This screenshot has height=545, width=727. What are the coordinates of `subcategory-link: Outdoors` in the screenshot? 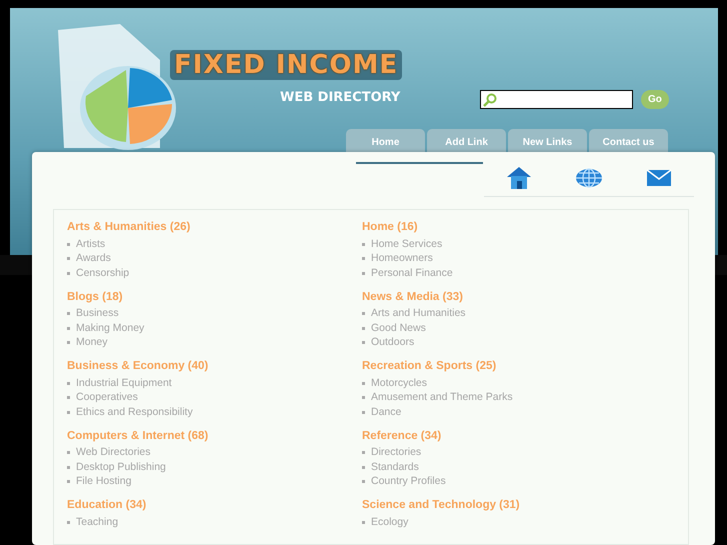 It's located at (392, 343).